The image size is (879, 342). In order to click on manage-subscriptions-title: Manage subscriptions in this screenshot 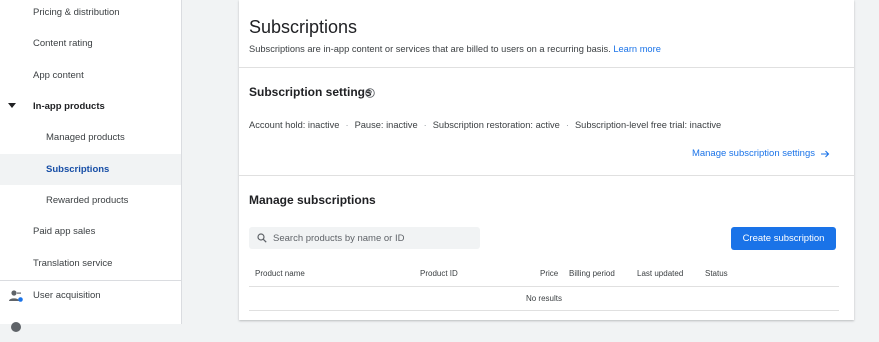, I will do `click(312, 200)`.